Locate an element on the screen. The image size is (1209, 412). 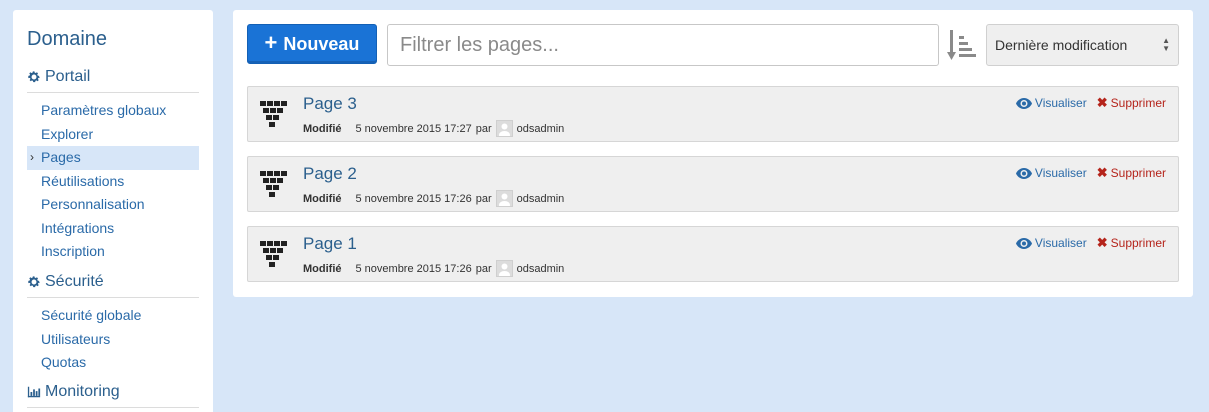
new-button-label: Nouveau is located at coordinates (321, 43).